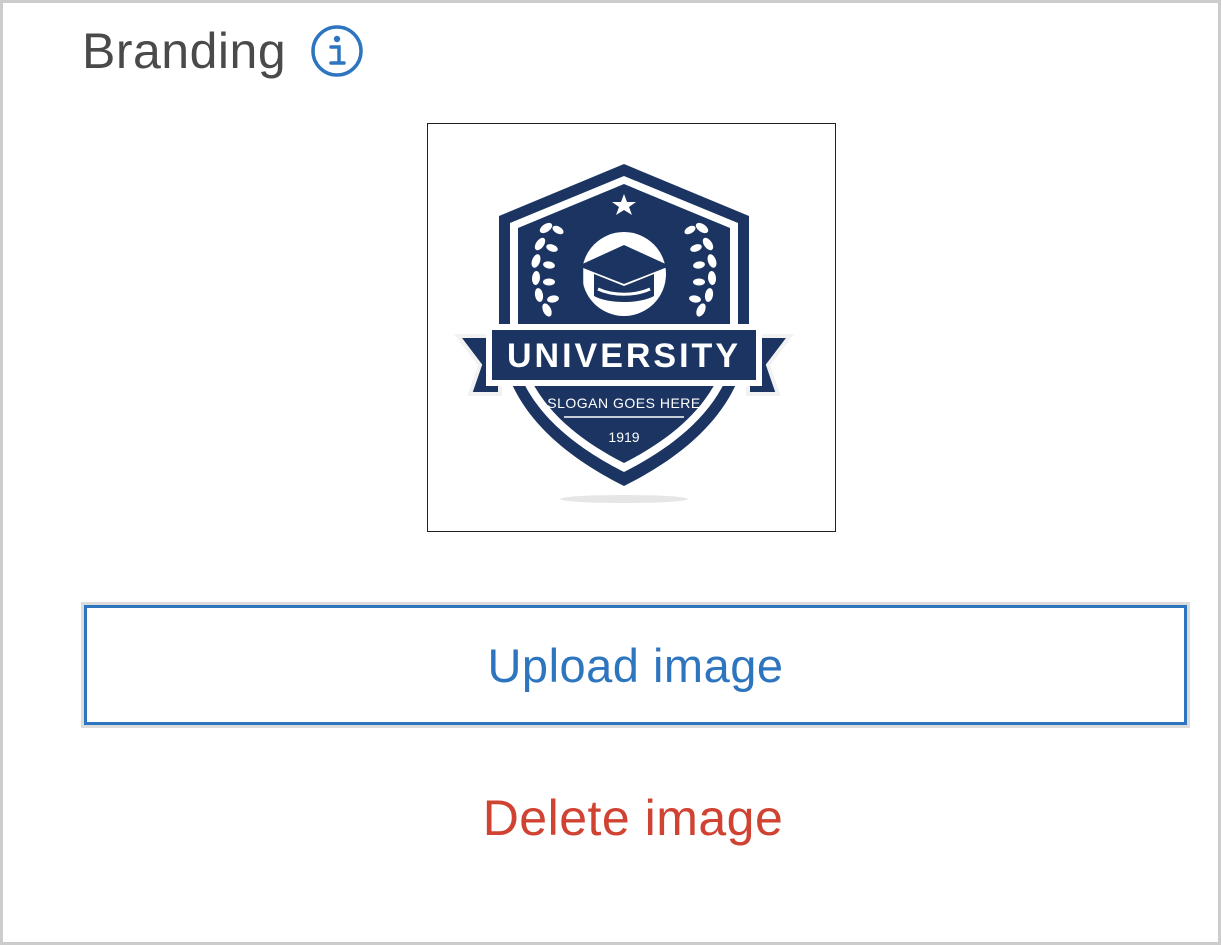  I want to click on branding-logo-preview: UNIVERSITY SLOGAN GOES HERE 1919, so click(631, 327).